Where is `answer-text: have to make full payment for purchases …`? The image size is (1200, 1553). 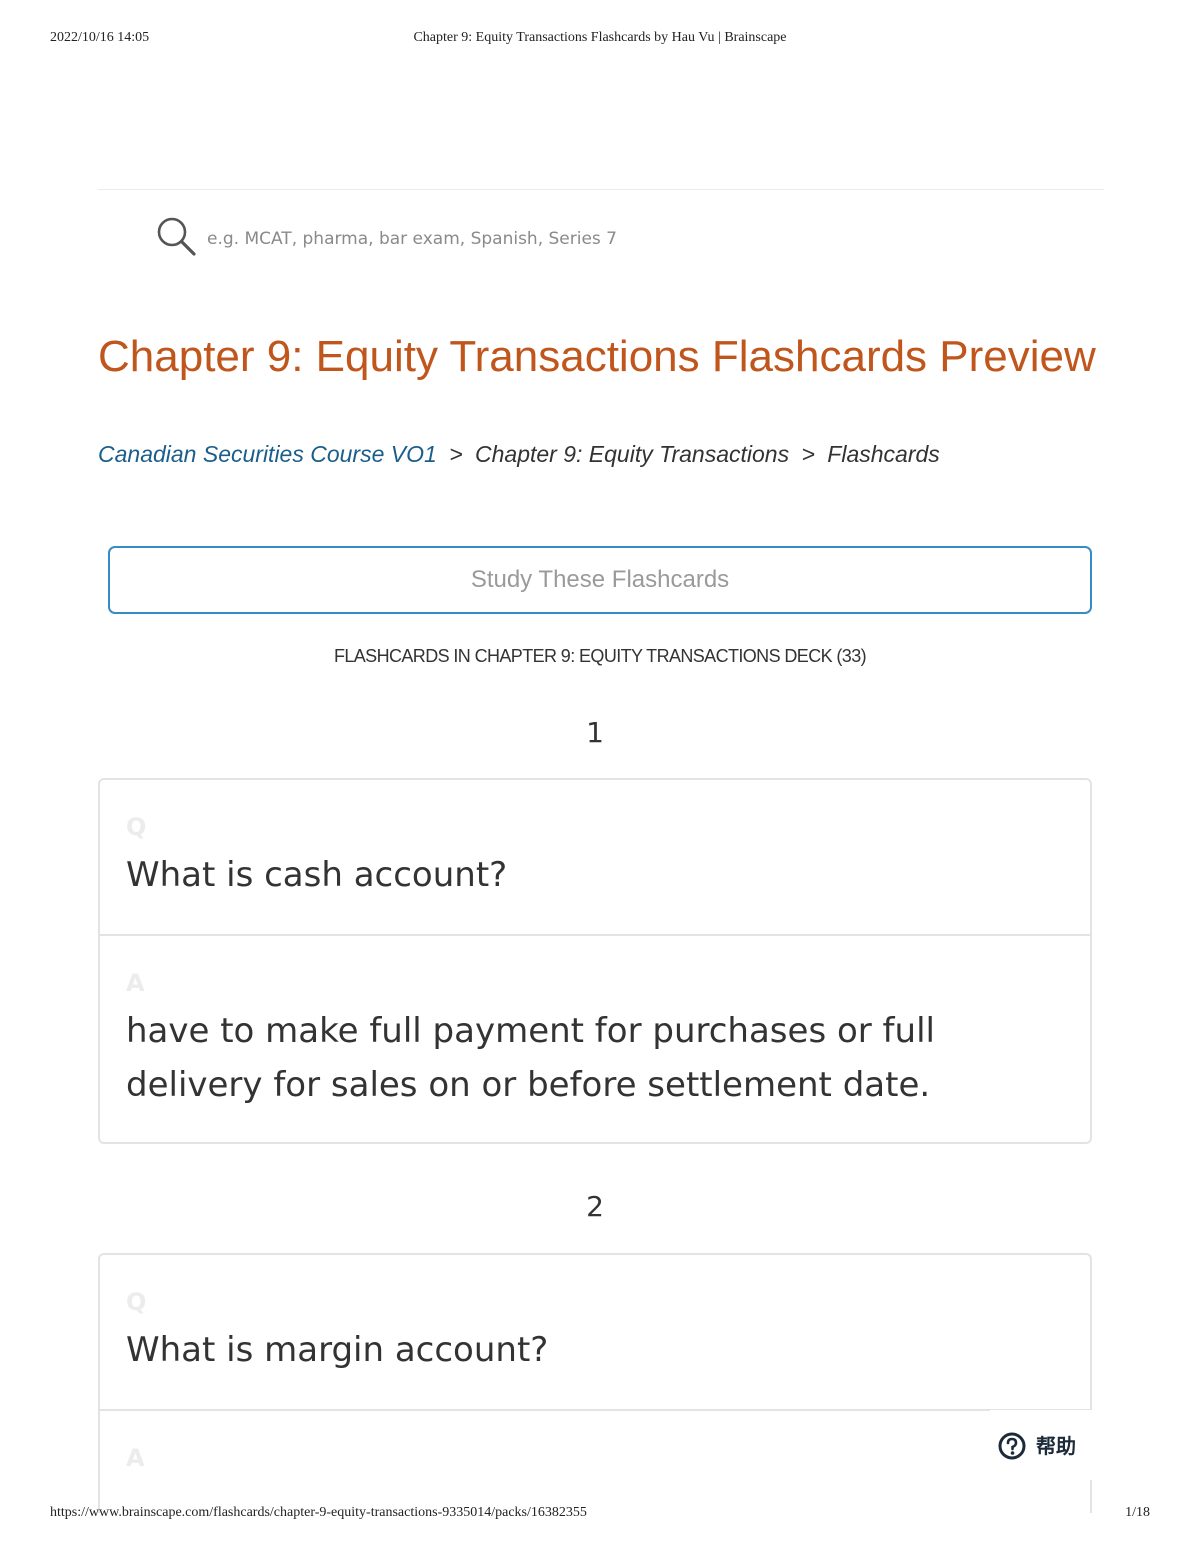
answer-text: have to make full payment for purchases … is located at coordinates (530, 1058).